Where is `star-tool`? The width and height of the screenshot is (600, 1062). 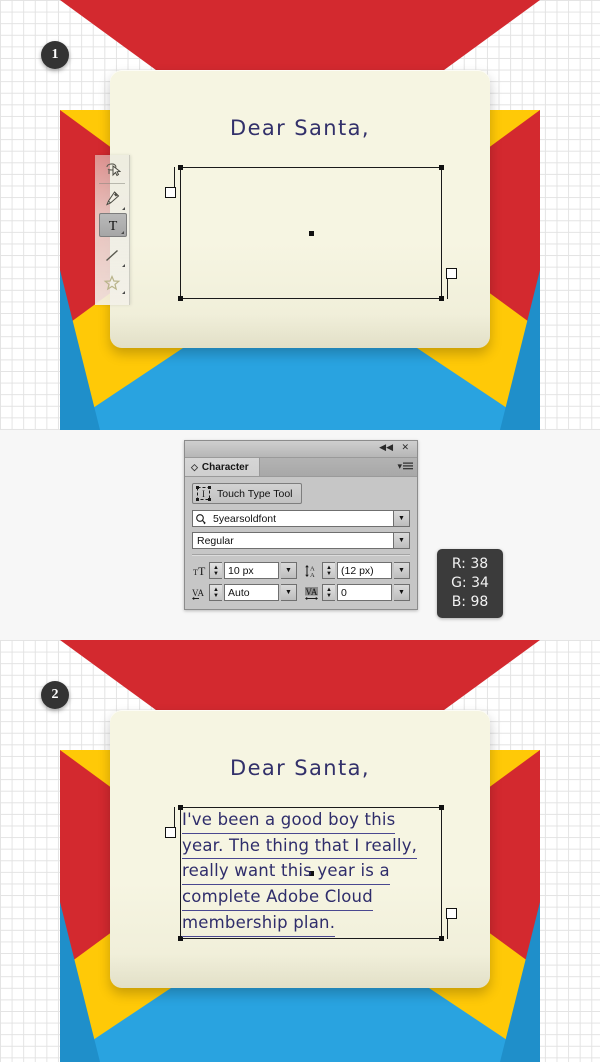 star-tool is located at coordinates (112, 283).